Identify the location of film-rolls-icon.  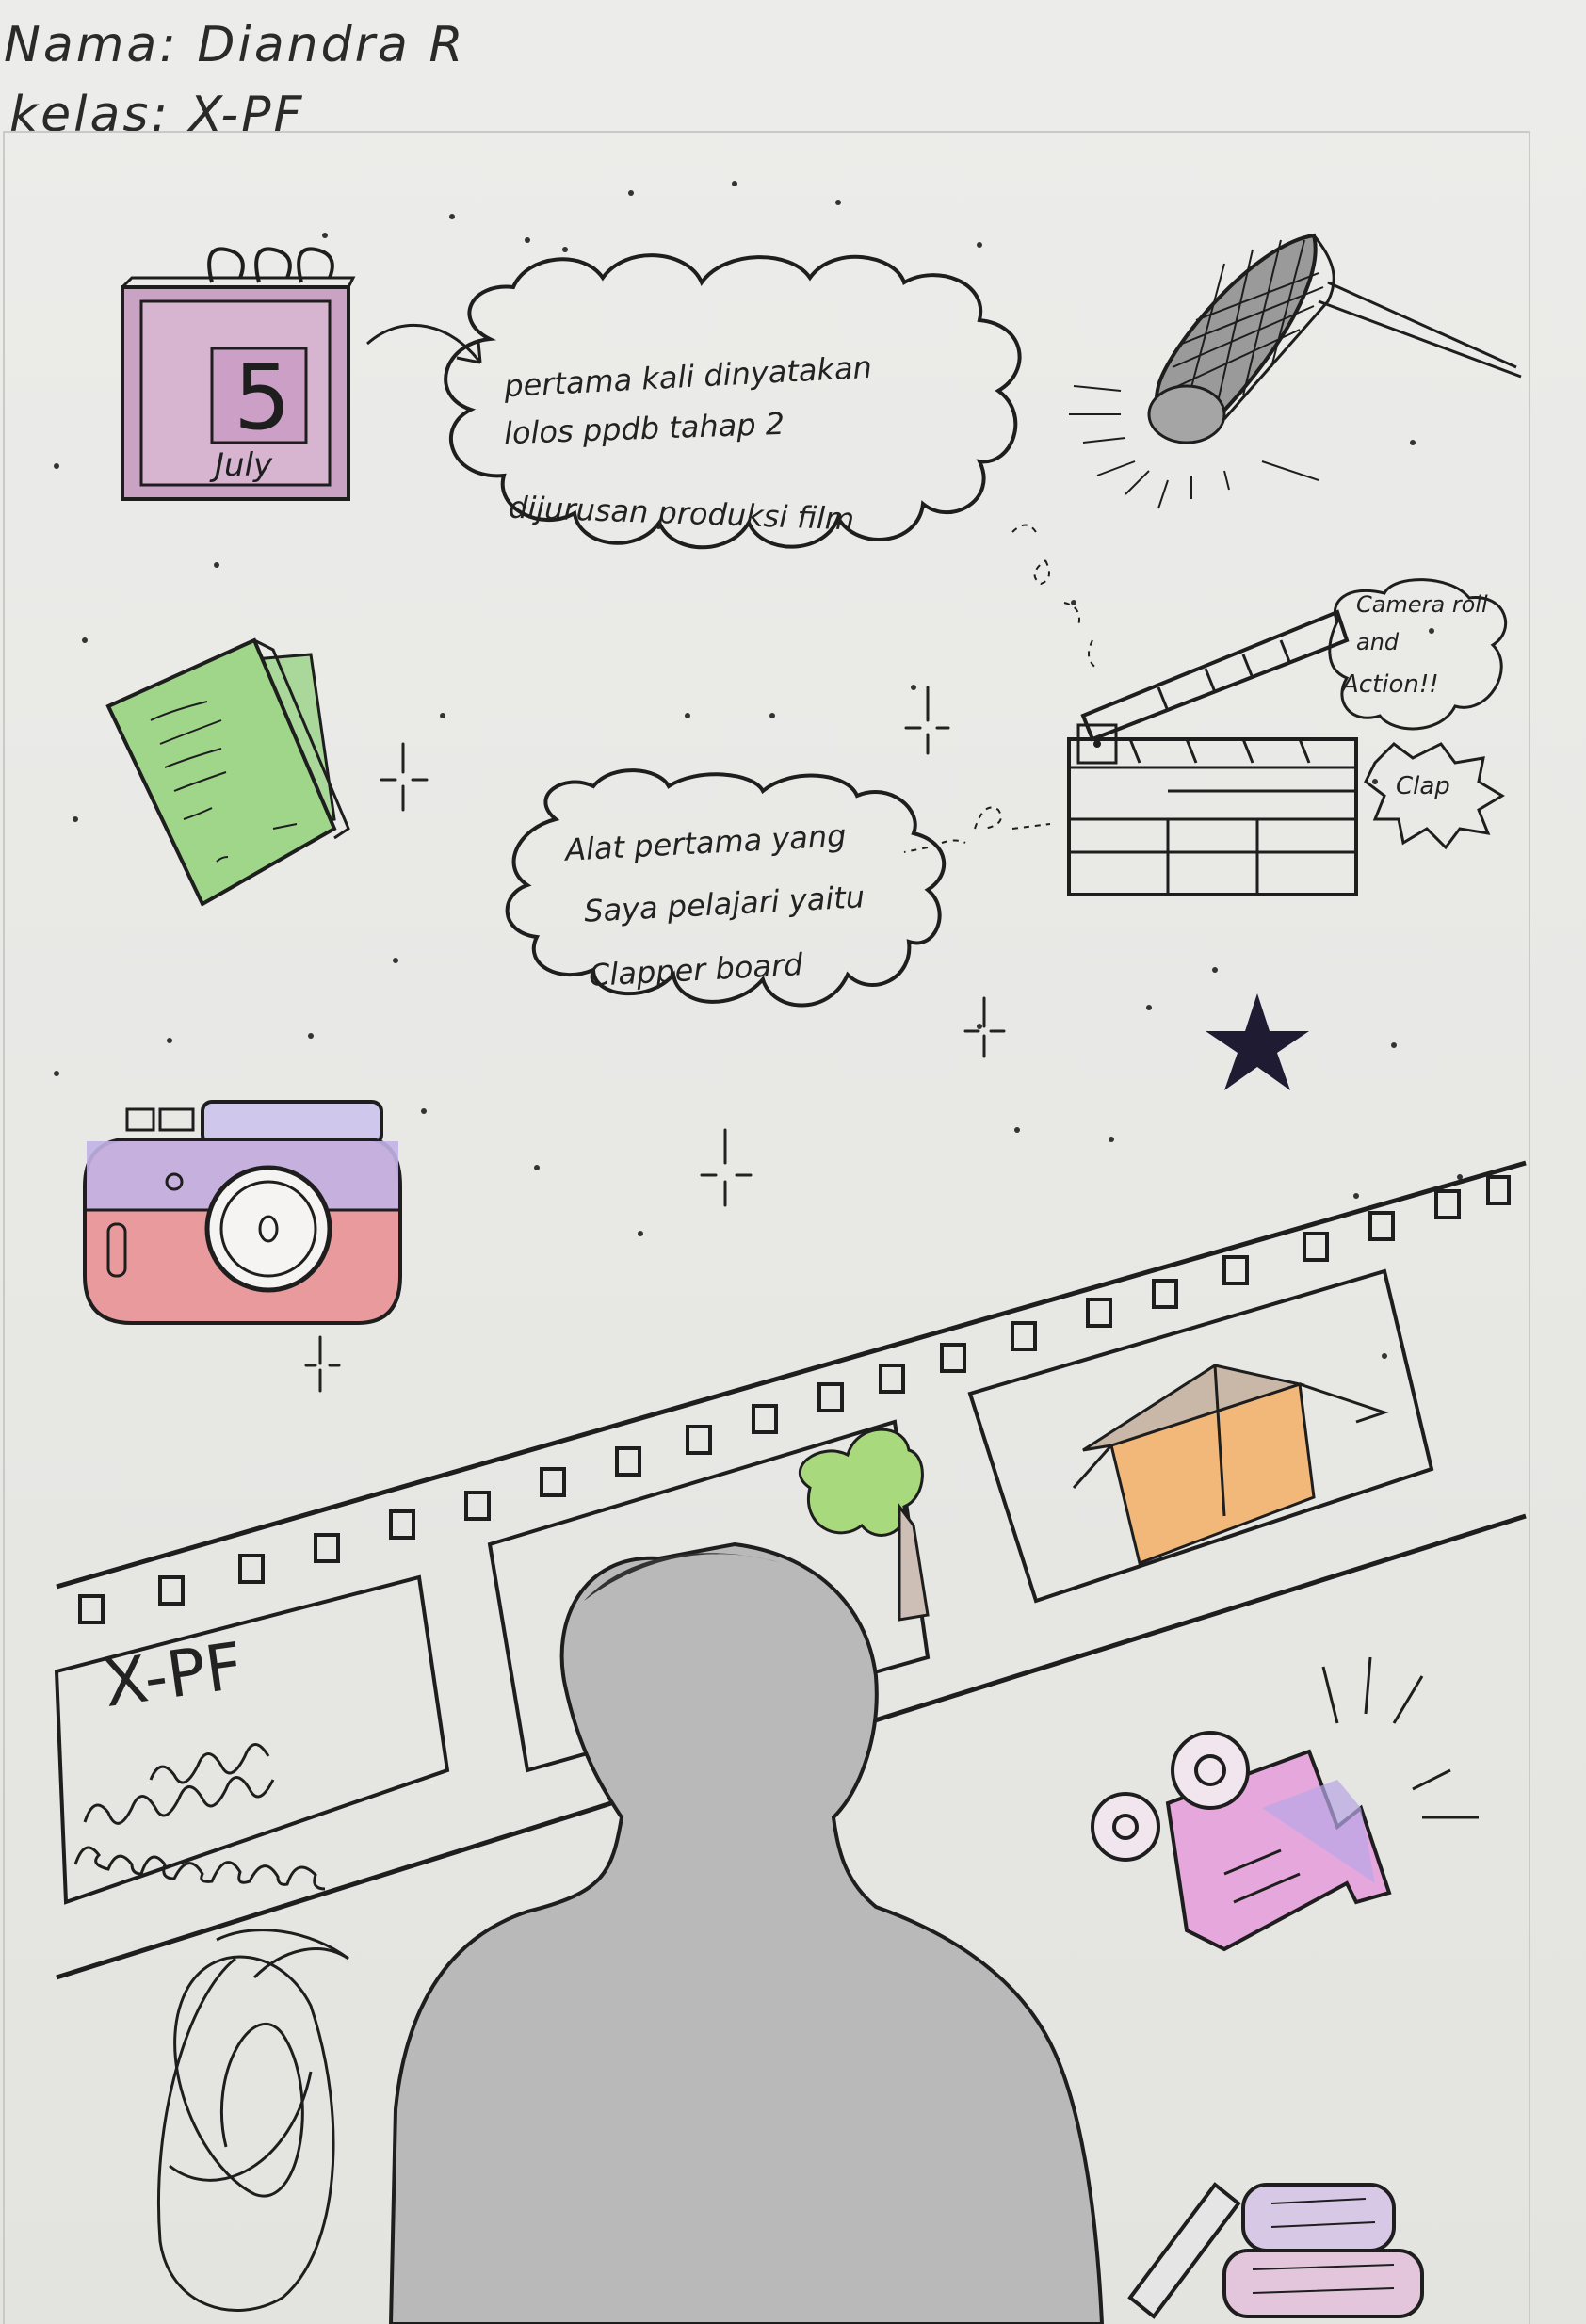
(1275, 2250).